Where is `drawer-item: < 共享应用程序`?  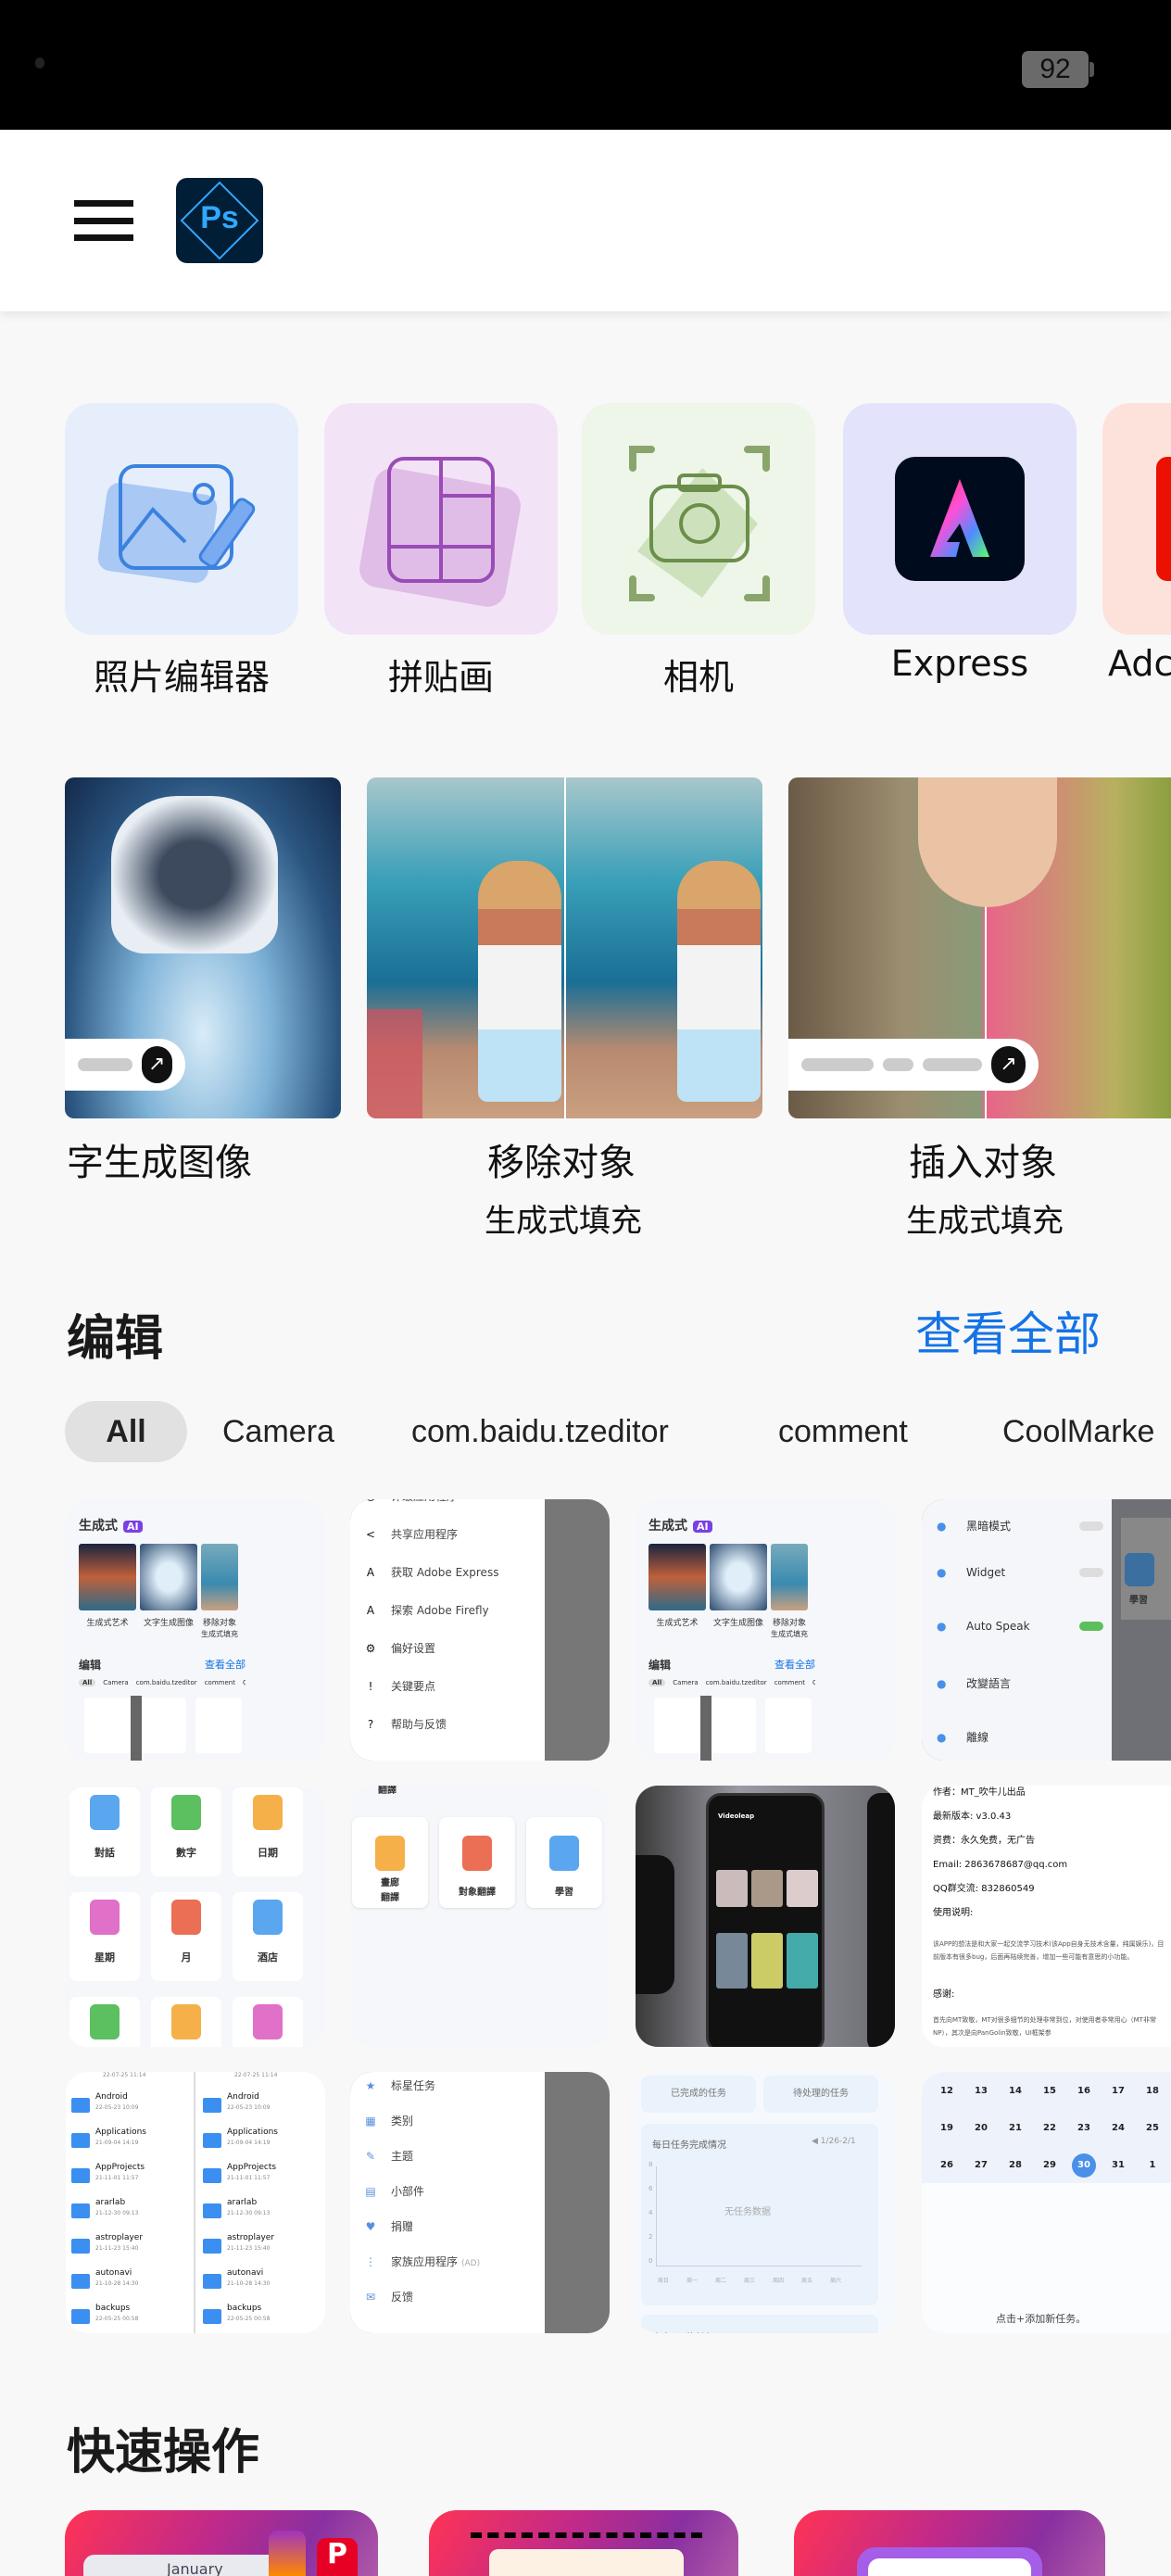 drawer-item: < 共享应用程序 is located at coordinates (411, 1534).